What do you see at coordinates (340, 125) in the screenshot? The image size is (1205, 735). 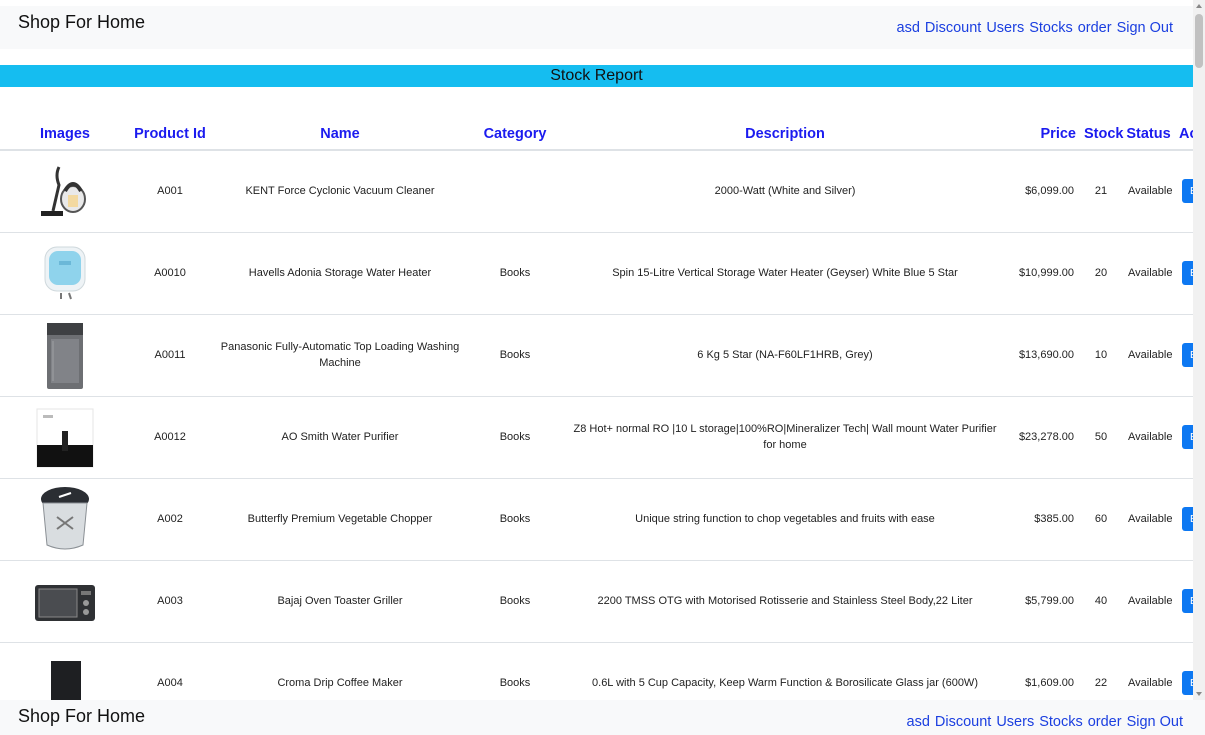 I see `header-name: Name` at bounding box center [340, 125].